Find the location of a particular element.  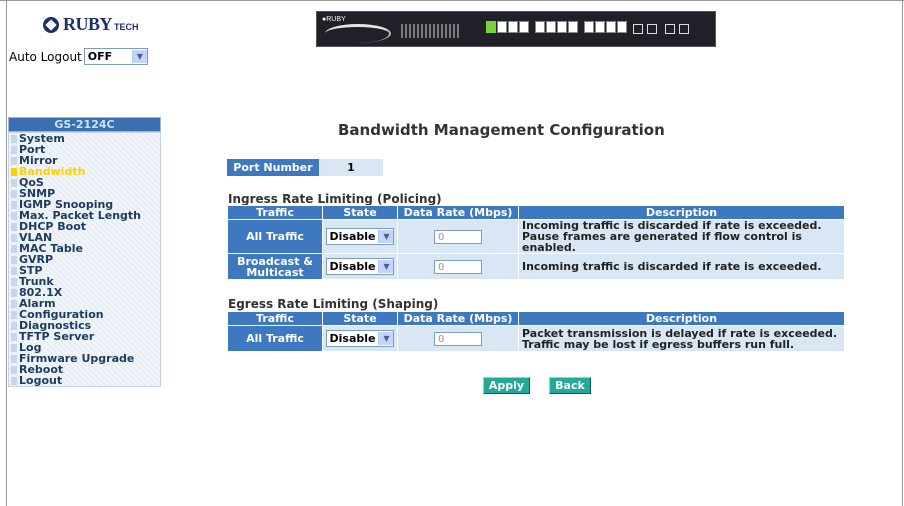

auto-logout: Auto Logout OFF ▼ is located at coordinates (78, 56).